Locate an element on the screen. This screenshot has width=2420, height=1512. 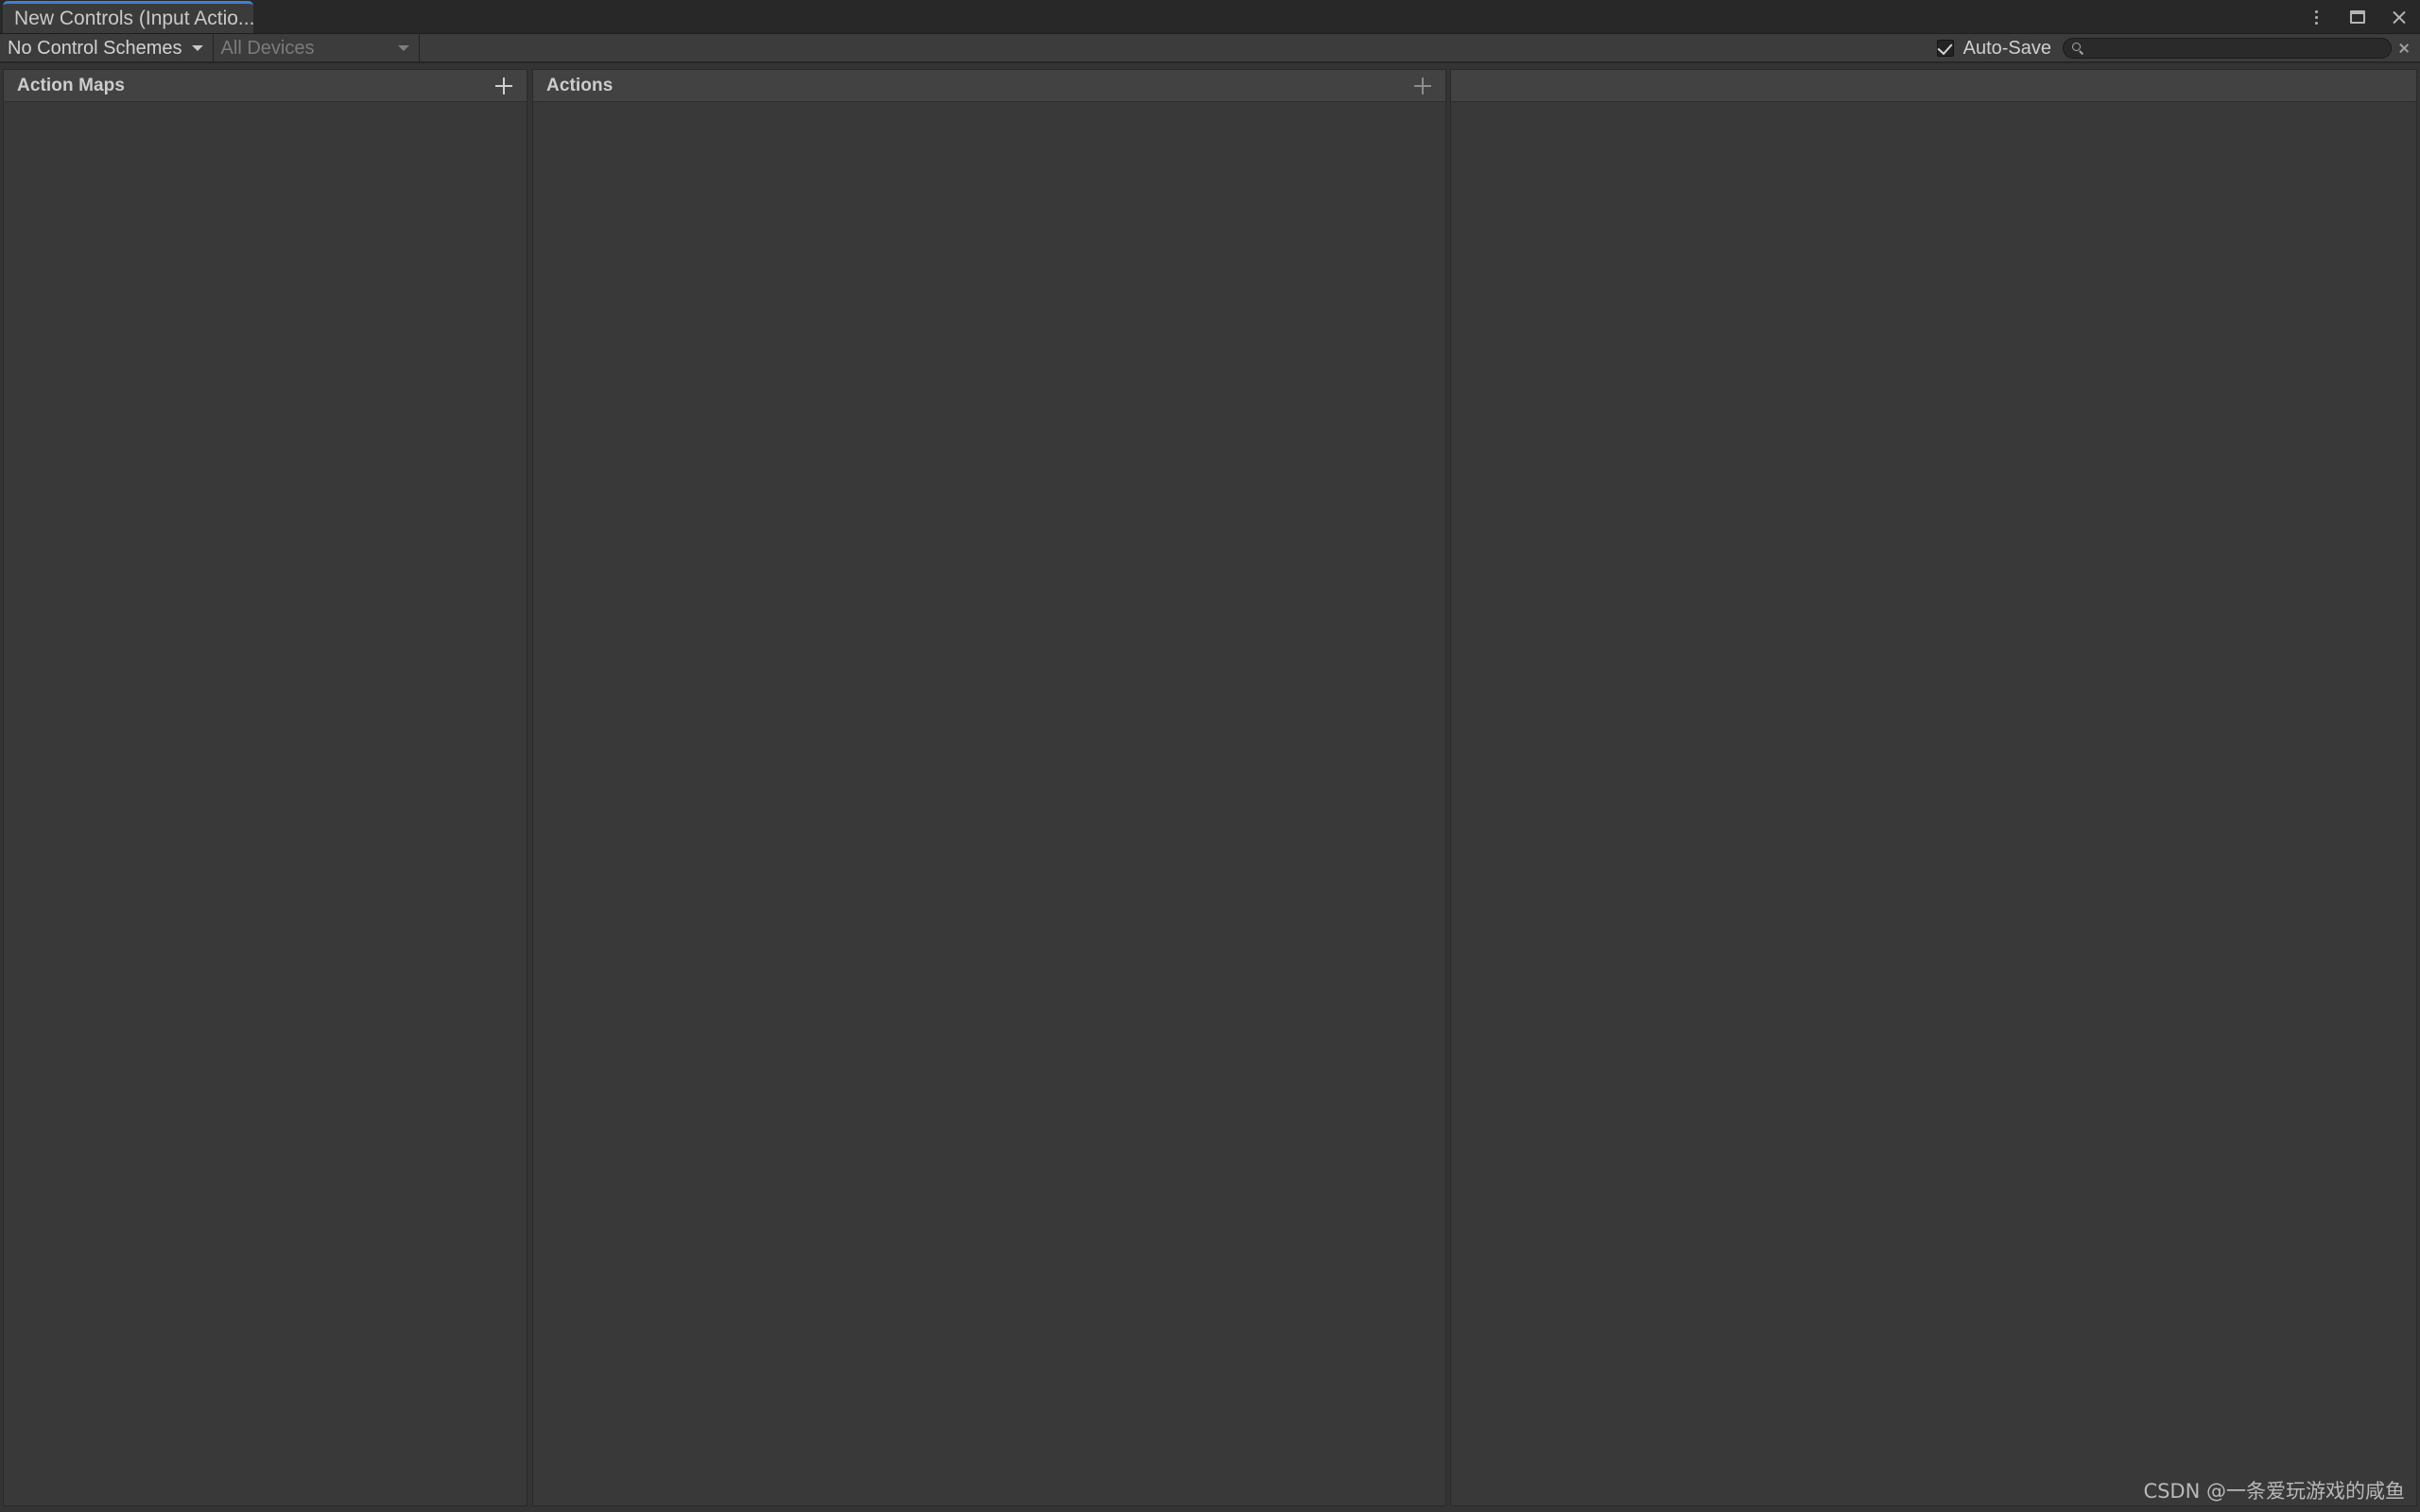
window-maximize-button is located at coordinates (2357, 17).